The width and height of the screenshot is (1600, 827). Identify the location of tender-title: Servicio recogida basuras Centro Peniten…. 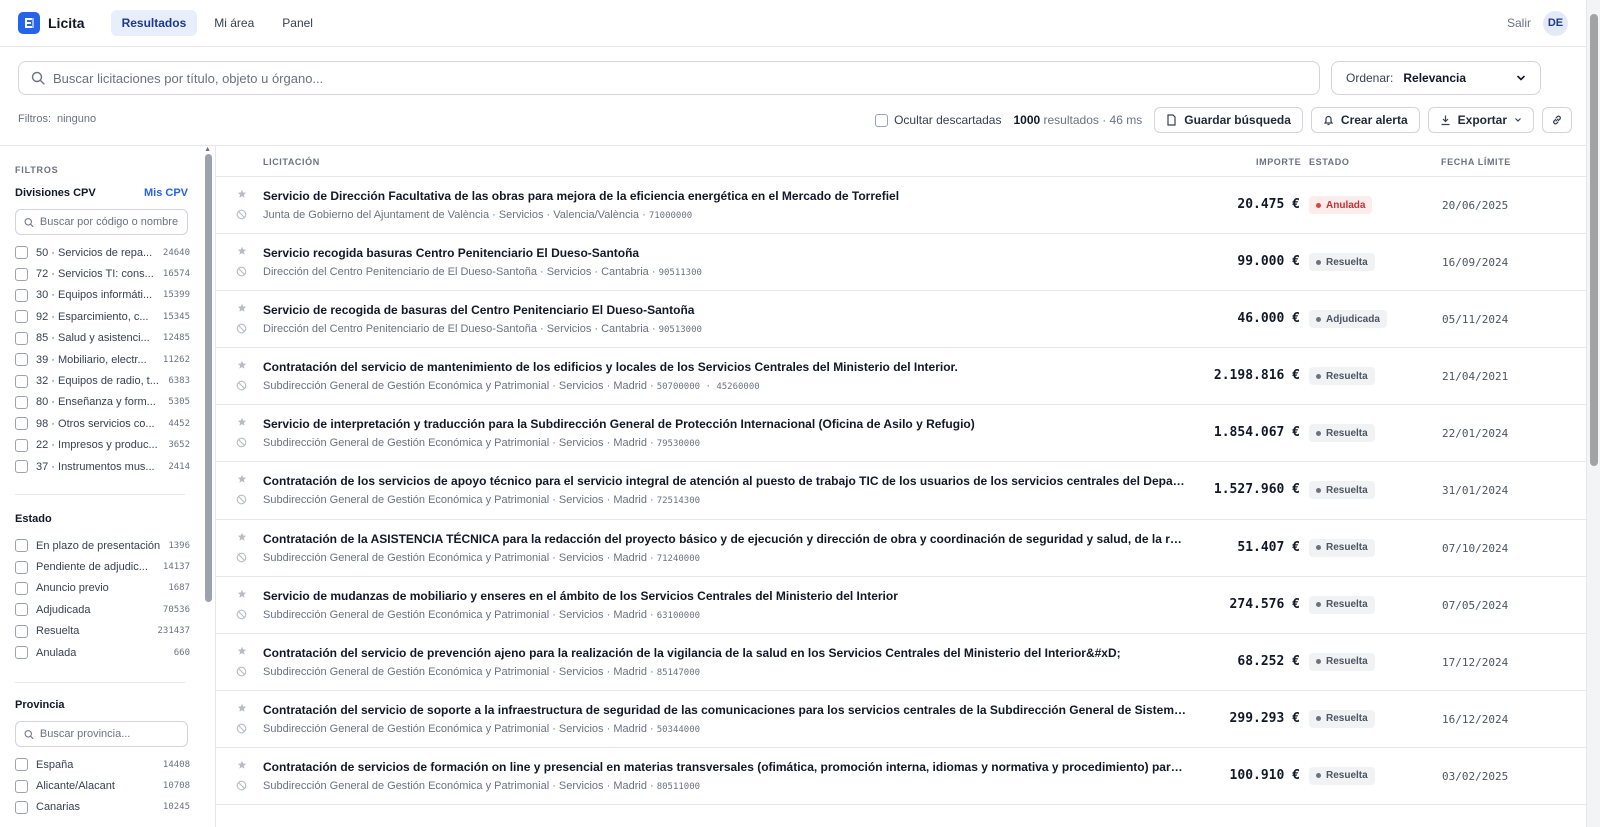
(725, 253).